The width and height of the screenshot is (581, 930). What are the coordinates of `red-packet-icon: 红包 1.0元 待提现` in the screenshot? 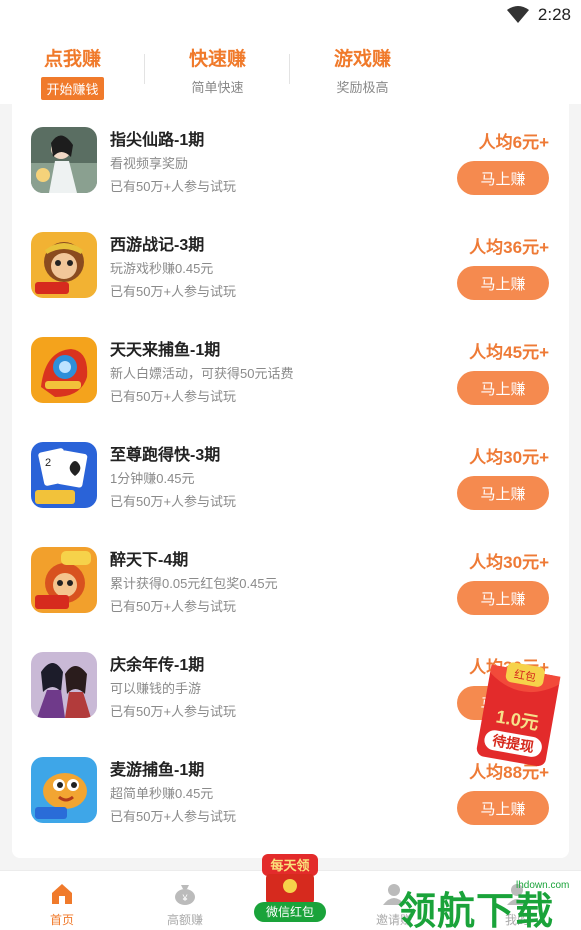 It's located at (518, 714).